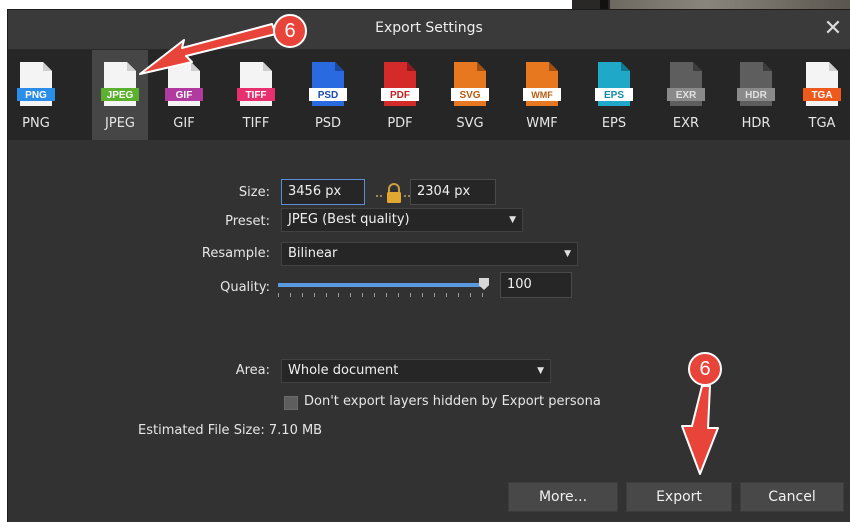 This screenshot has height=522, width=850. What do you see at coordinates (290, 31) in the screenshot?
I see `step-callout-top: 6` at bounding box center [290, 31].